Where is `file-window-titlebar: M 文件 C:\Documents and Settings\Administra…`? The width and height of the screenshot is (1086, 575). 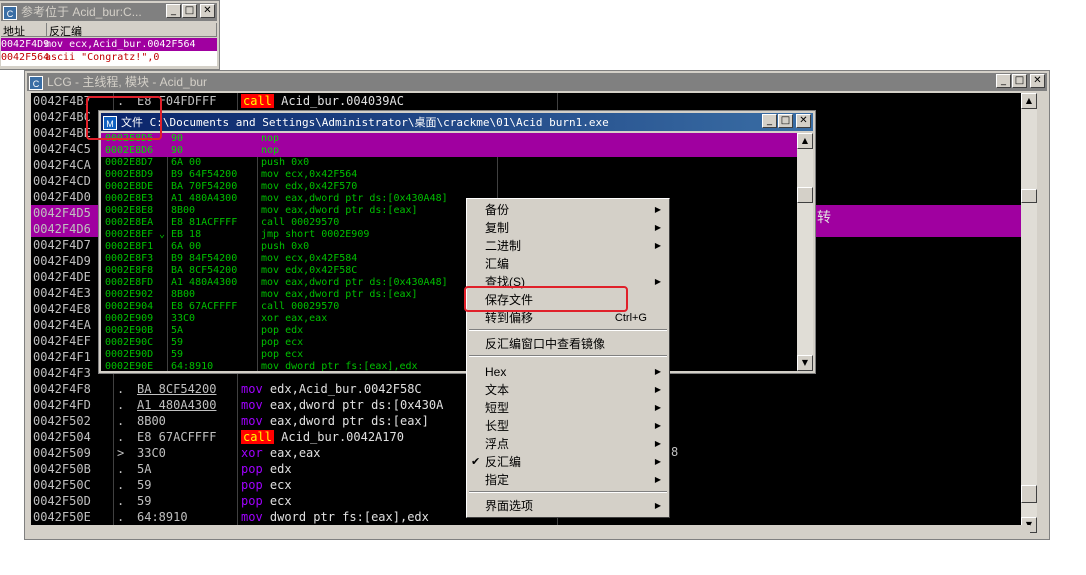
file-window-titlebar: M 文件 C:\Documents and Settings\Administra… is located at coordinates (457, 122).